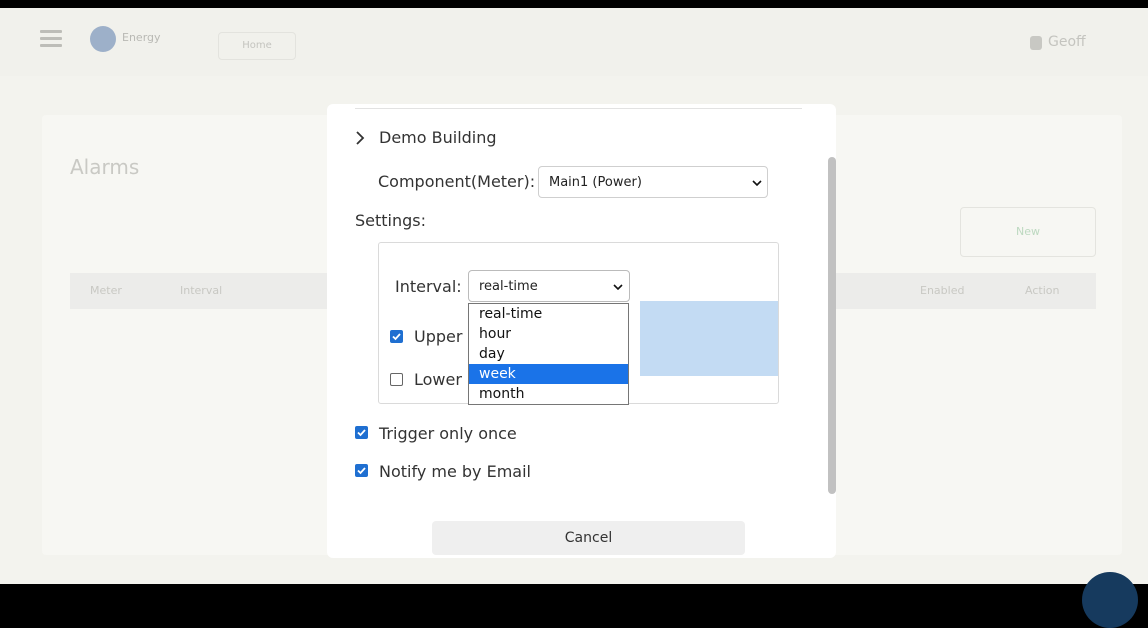 This screenshot has width=1148, height=628. Describe the element at coordinates (942, 290) in the screenshot. I see `column-header-enabled: Enabled` at that location.